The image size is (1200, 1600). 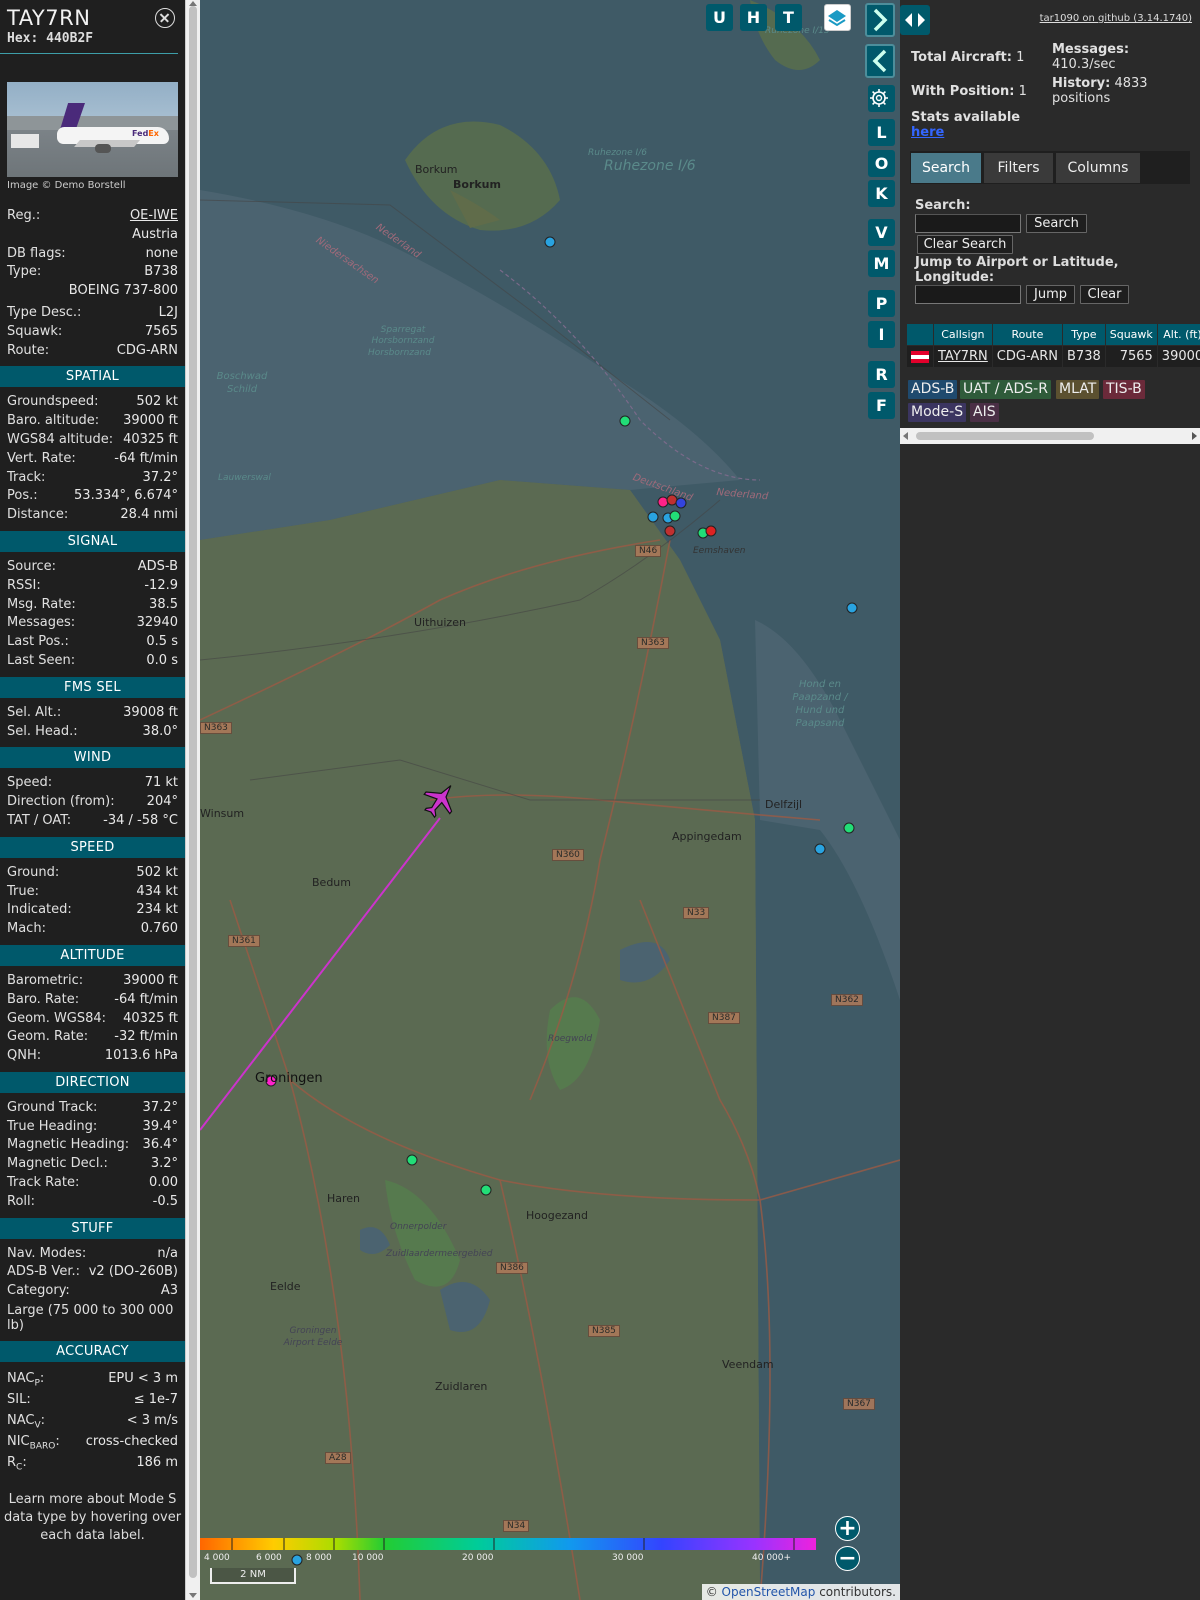 I want to click on scroll-thumb, so click(x=193, y=792).